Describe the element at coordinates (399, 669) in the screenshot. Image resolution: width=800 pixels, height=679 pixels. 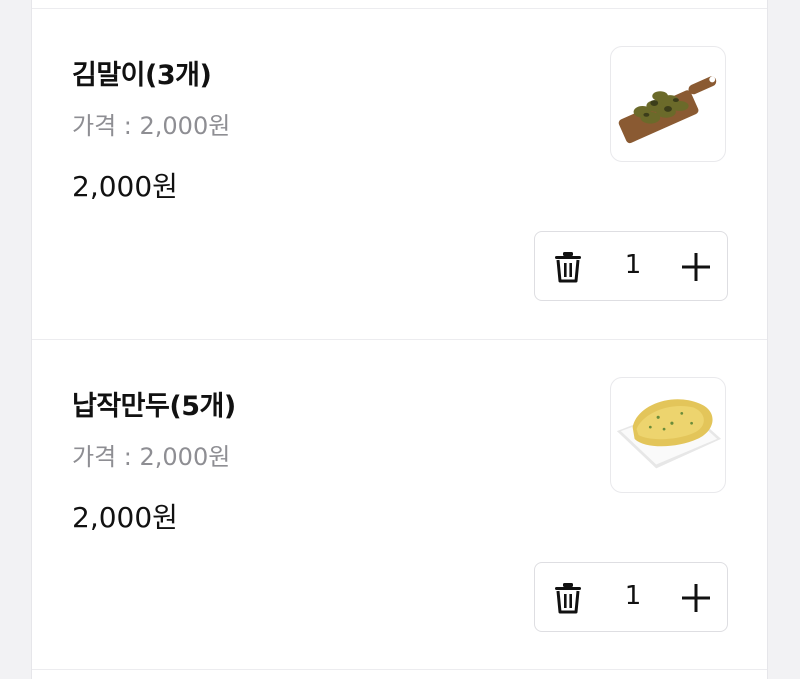
I see `divider` at that location.